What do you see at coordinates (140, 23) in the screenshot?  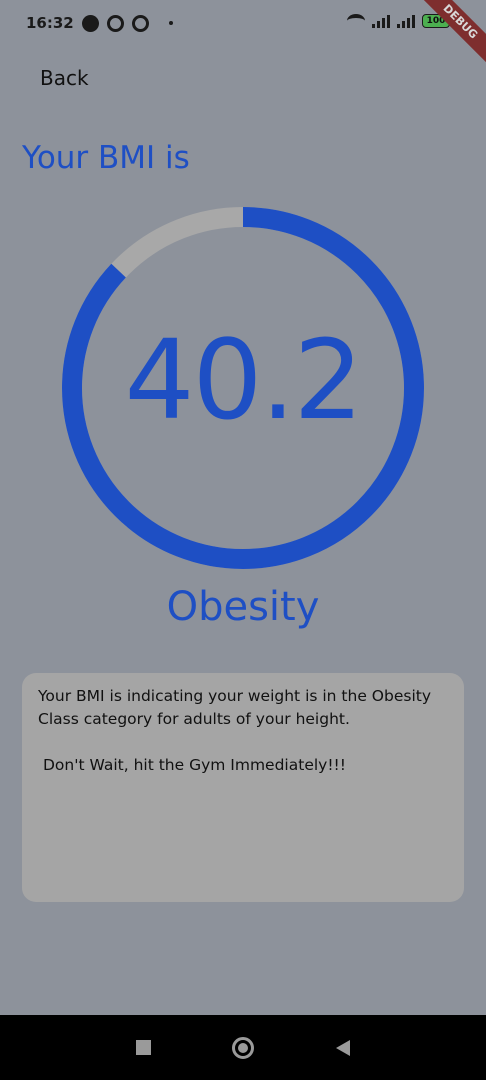 I see `notification-icon` at bounding box center [140, 23].